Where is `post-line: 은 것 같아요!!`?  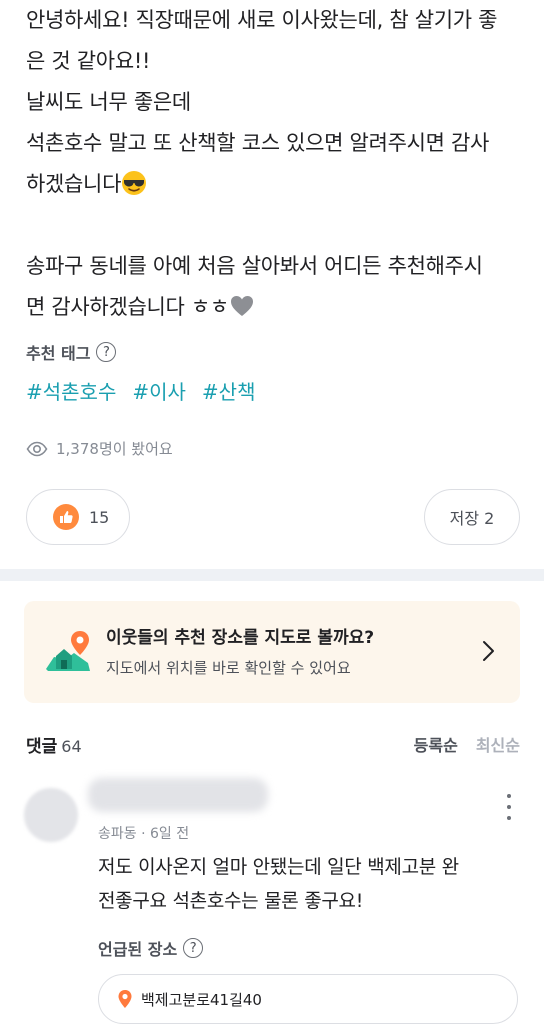 post-line: 은 것 같아요!! is located at coordinates (88, 61).